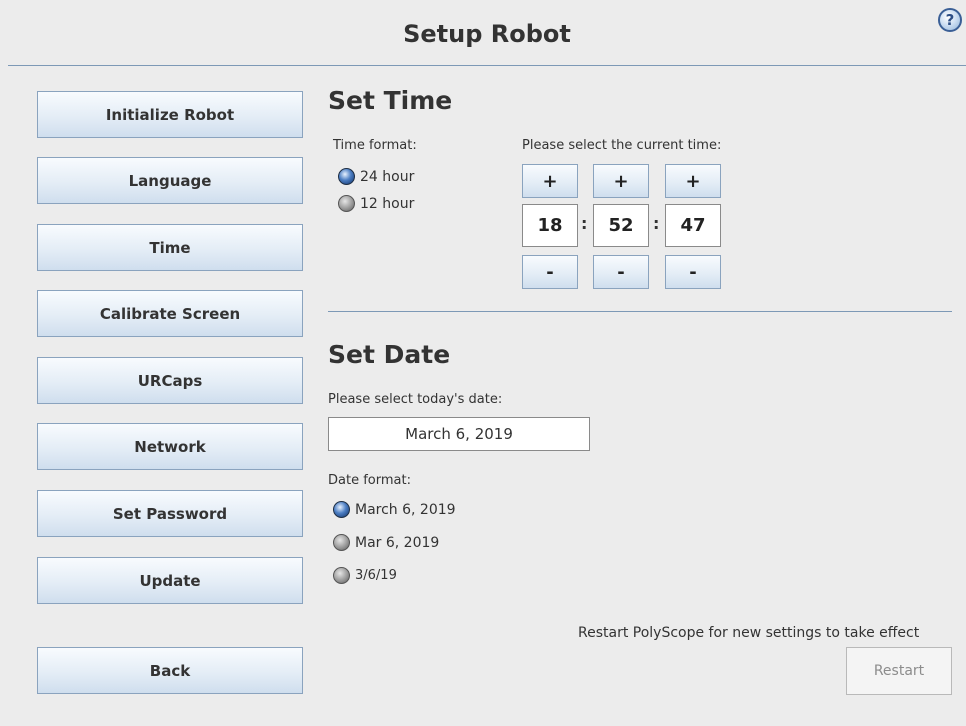  Describe the element at coordinates (397, 542) in the screenshot. I see `radio-date-short-label: Mar 6, 2019` at that location.